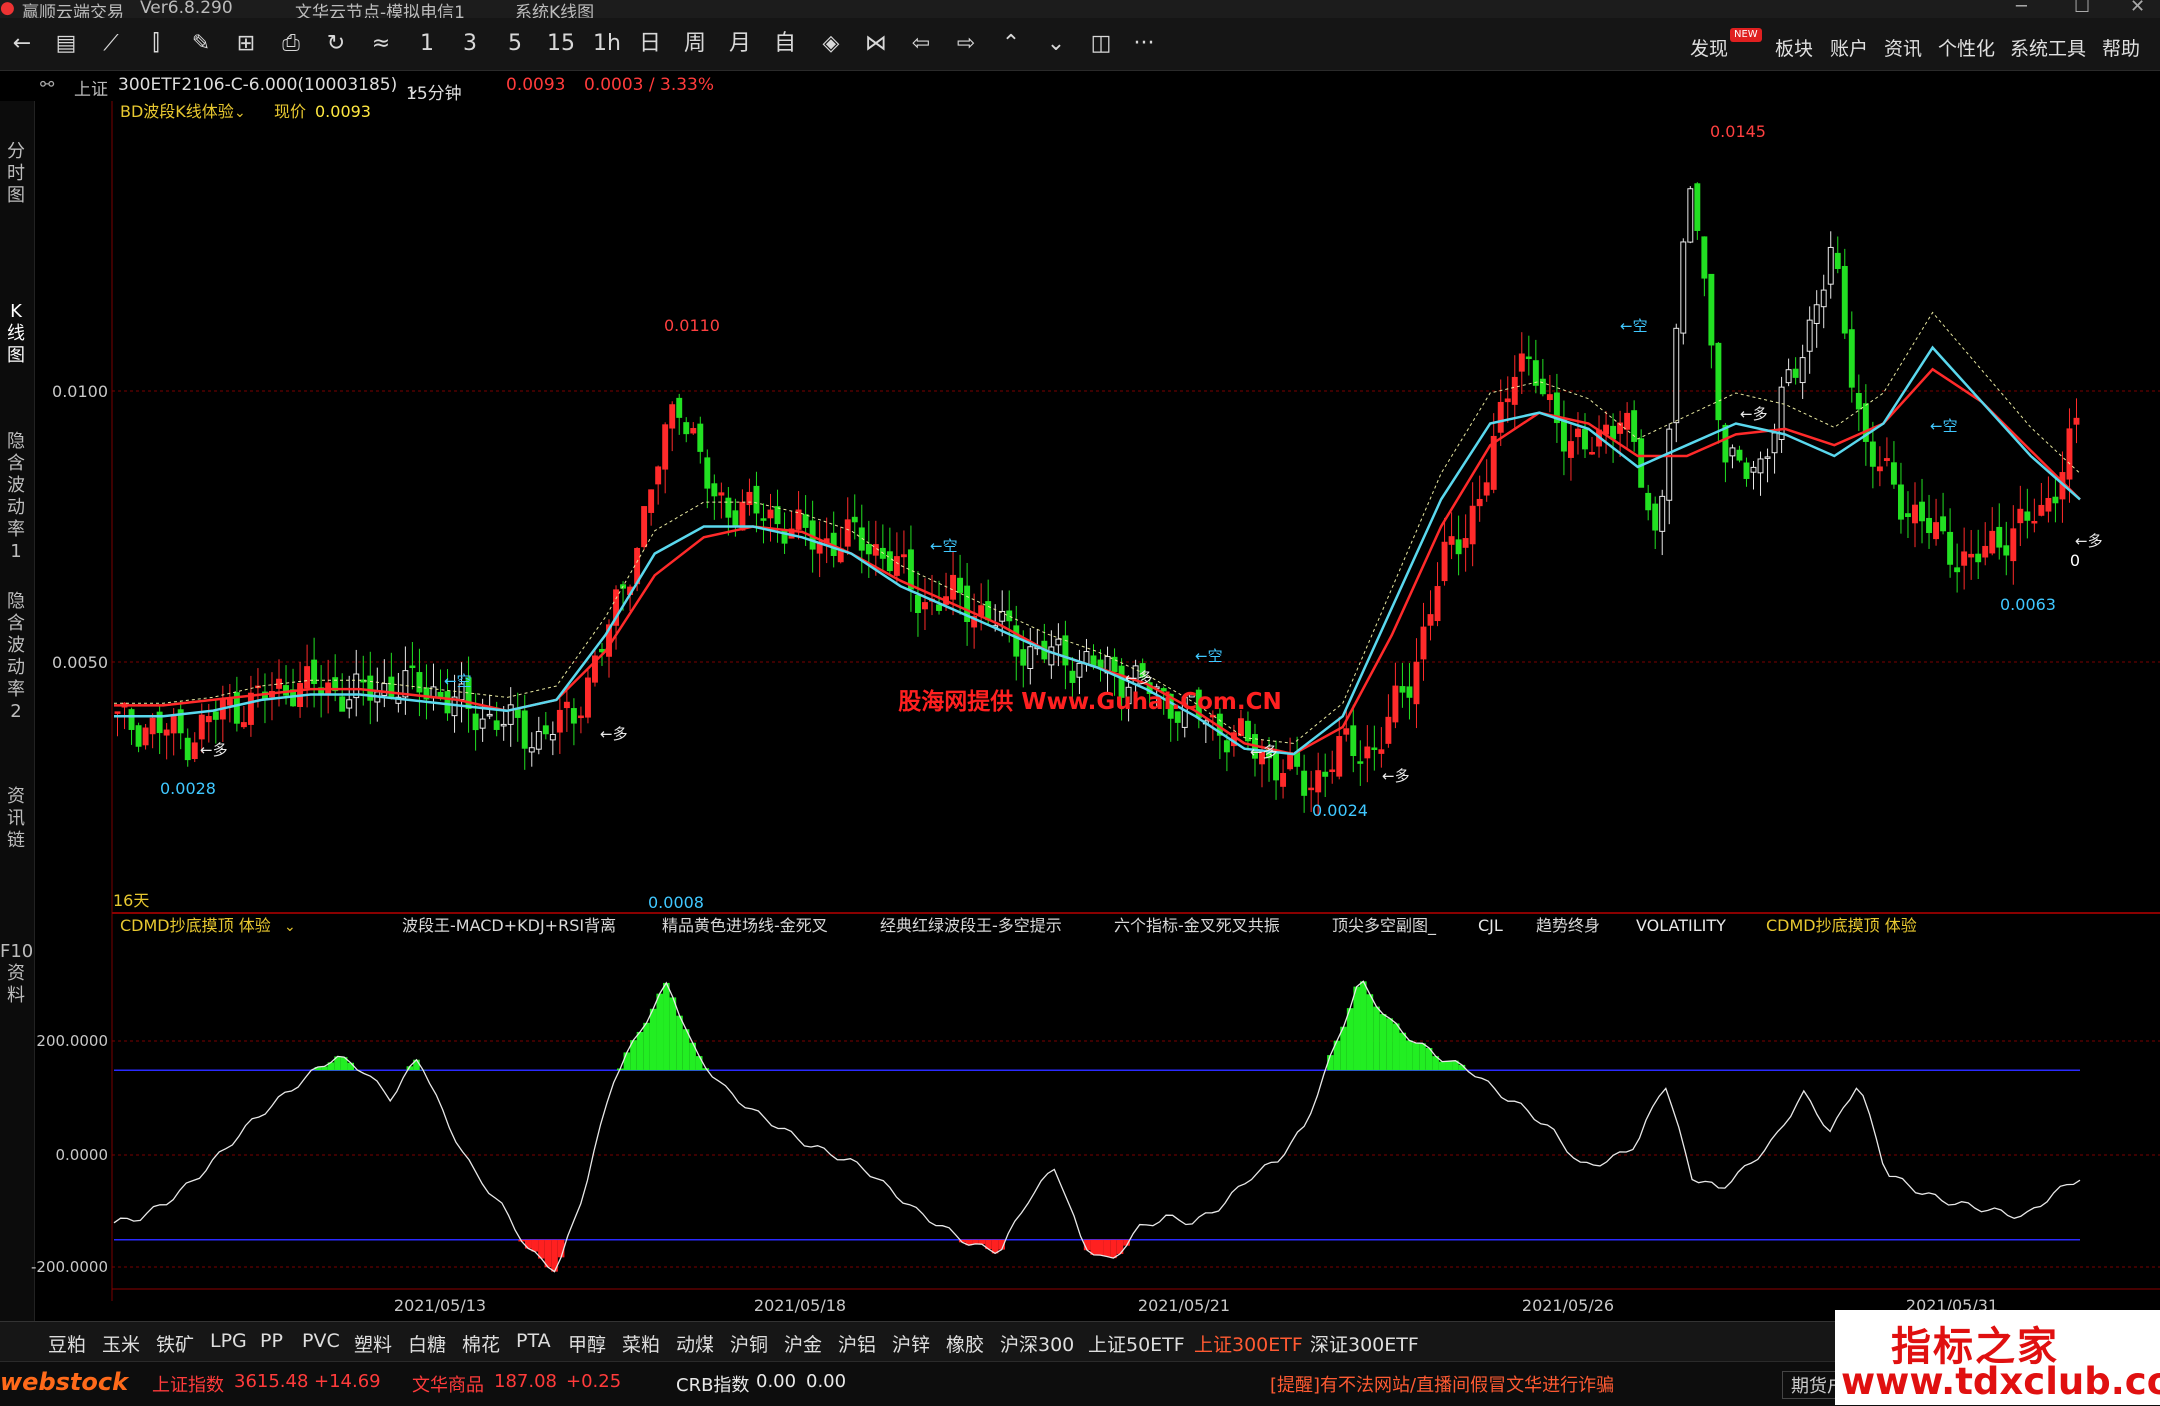  Describe the element at coordinates (857, 1343) in the screenshot. I see `instrument-tab: 沪铝` at that location.